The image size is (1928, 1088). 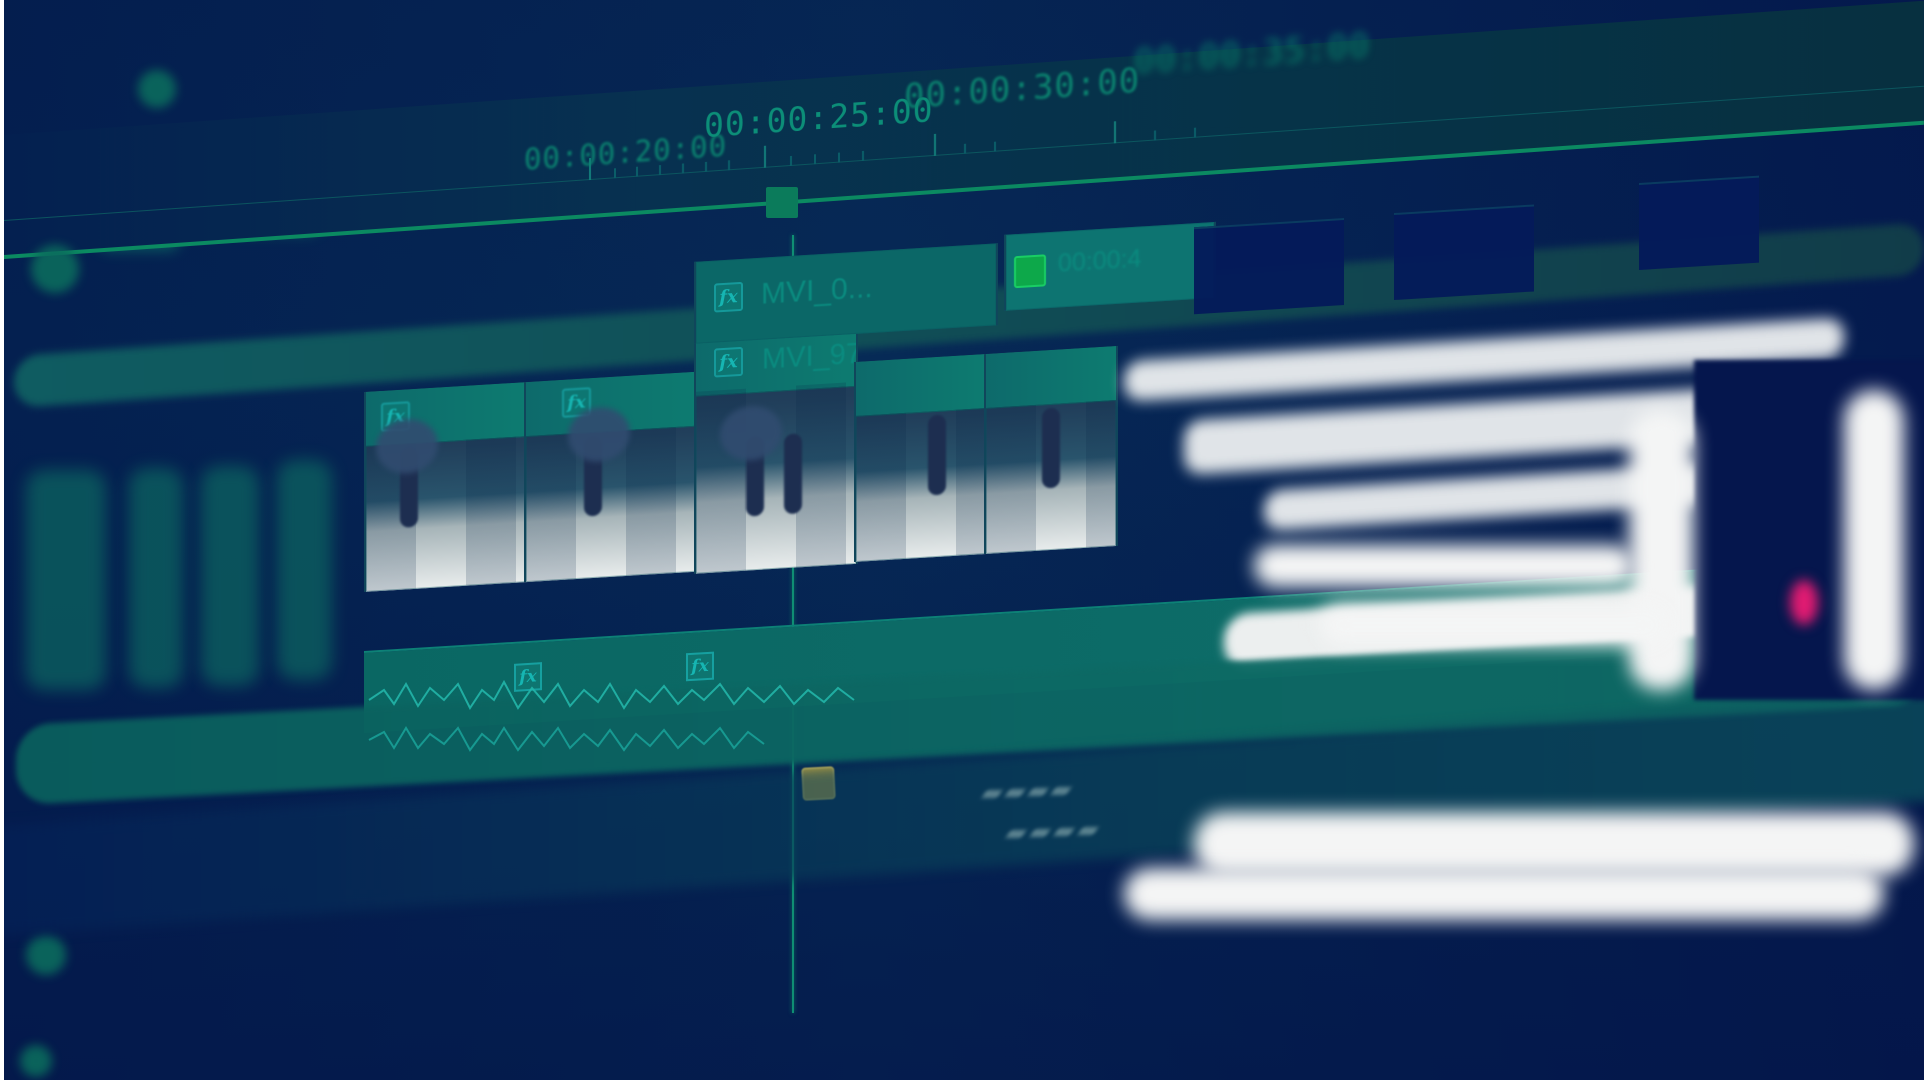 What do you see at coordinates (1100, 261) in the screenshot?
I see `green-clip-name: 00:00:4` at bounding box center [1100, 261].